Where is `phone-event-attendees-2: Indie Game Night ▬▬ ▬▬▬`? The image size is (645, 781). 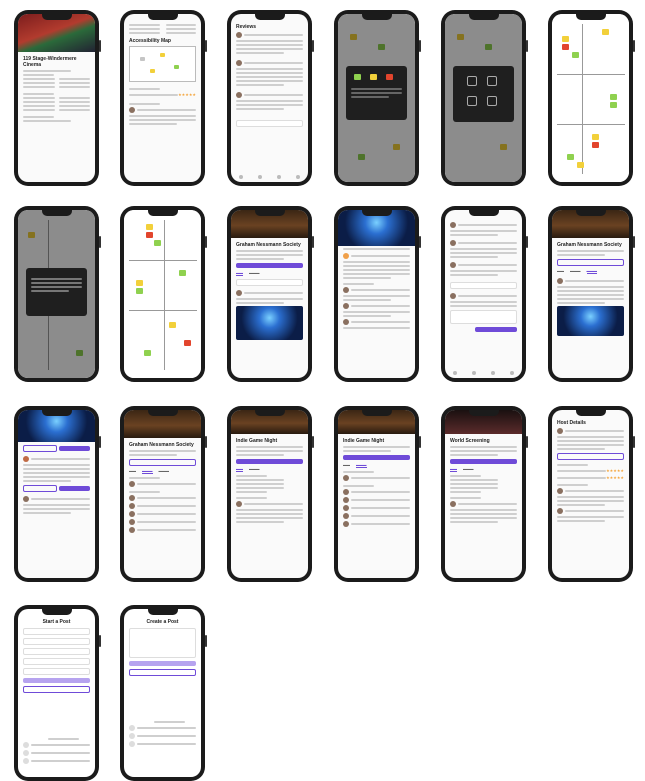 phone-event-attendees-2: Indie Game Night ▬▬ ▬▬▬ is located at coordinates (377, 494).